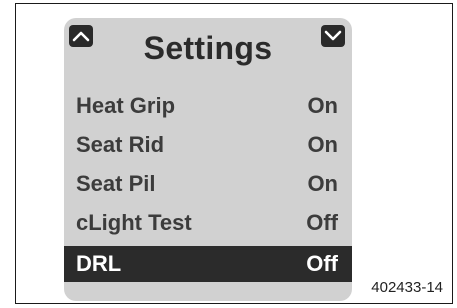 The height and width of the screenshot is (308, 457). I want to click on settings-item-heat-grip: Heat Grip On, so click(208, 106).